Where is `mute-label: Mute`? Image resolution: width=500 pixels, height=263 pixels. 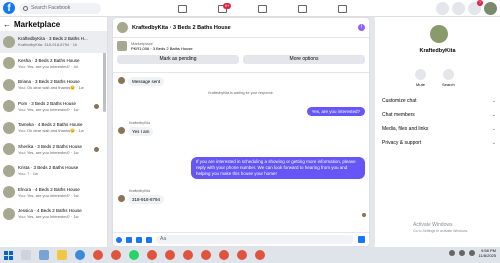 mute-label: Mute is located at coordinates (420, 84).